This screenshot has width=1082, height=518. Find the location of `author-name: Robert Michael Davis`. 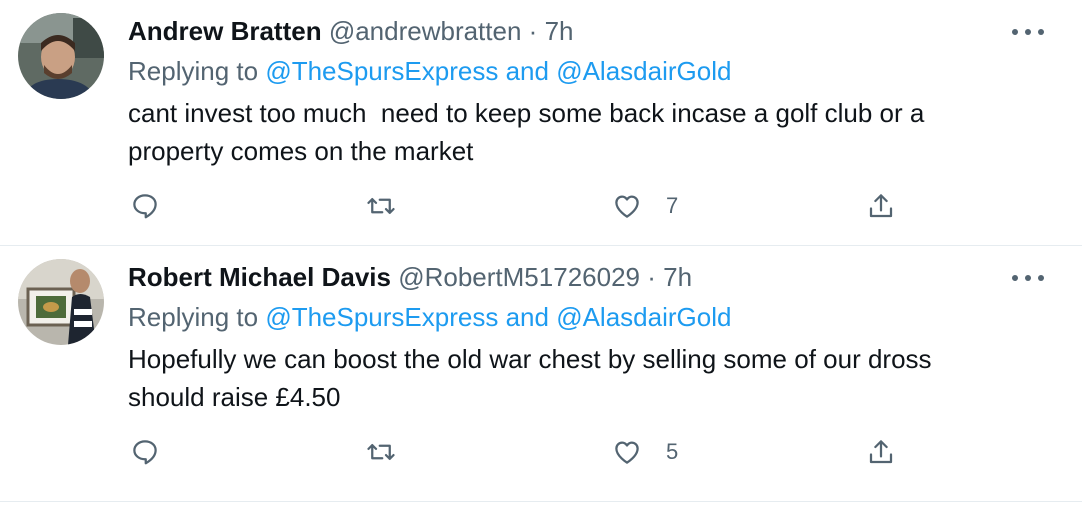

author-name: Robert Michael Davis is located at coordinates (259, 277).